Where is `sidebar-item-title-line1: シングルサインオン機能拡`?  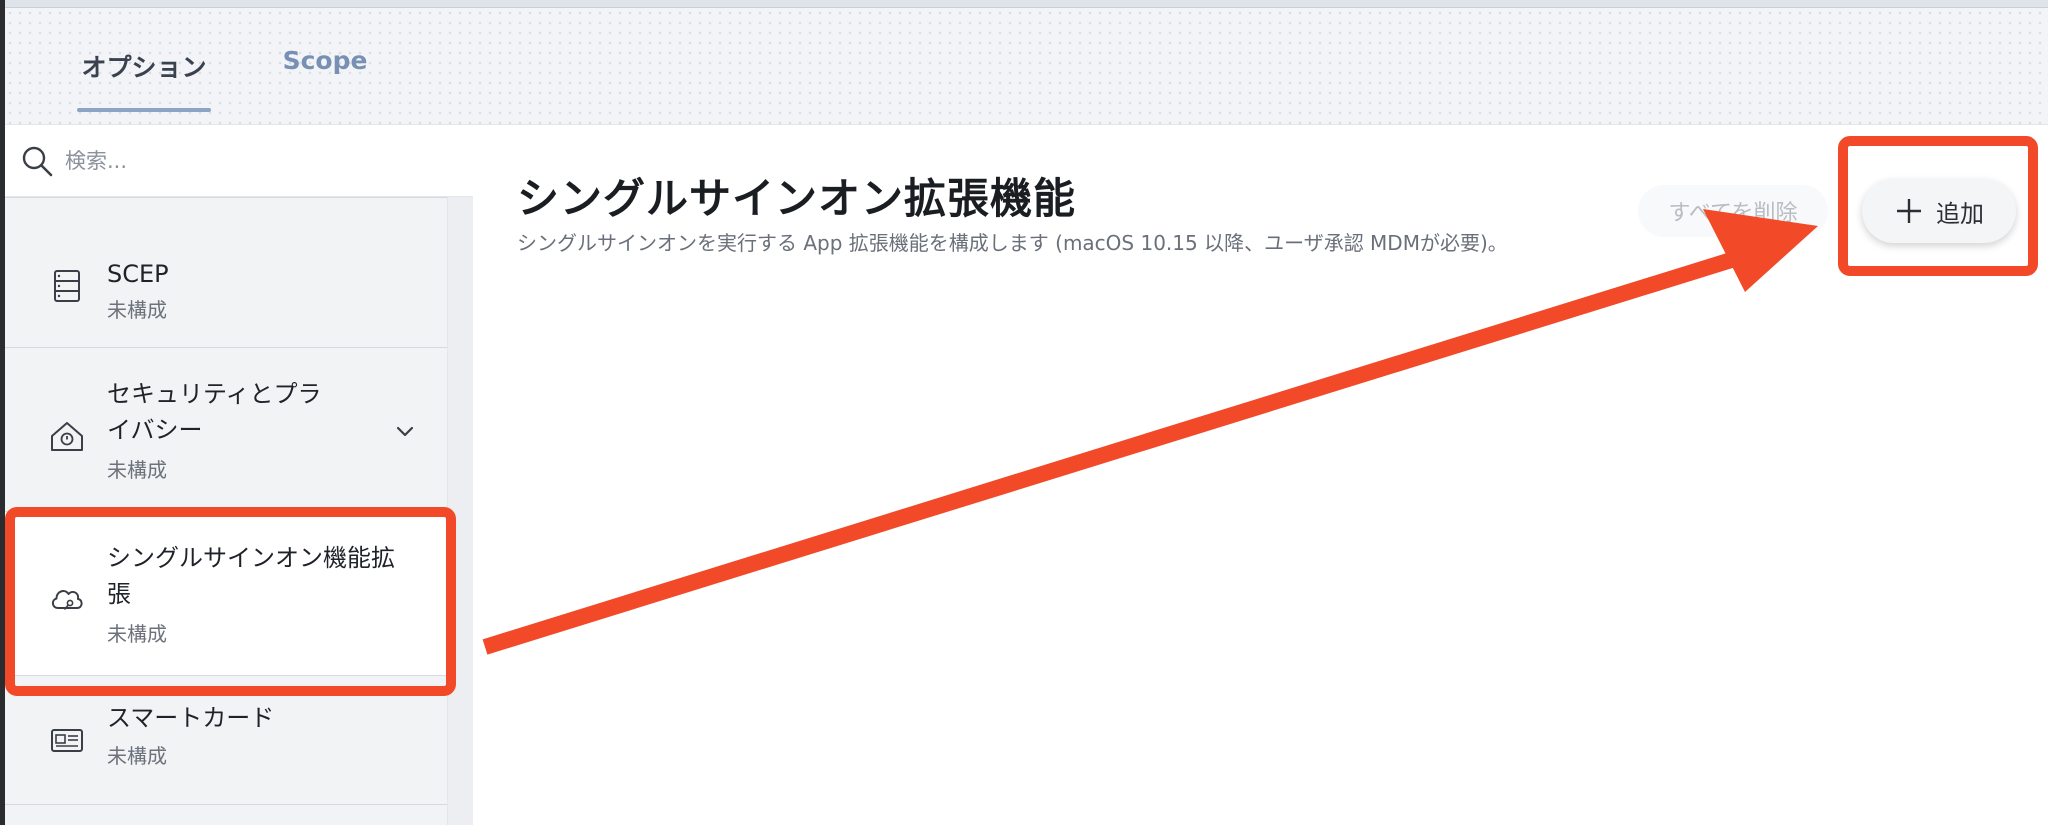
sidebar-item-title-line1: シングルサインオン機能拡 is located at coordinates (251, 558).